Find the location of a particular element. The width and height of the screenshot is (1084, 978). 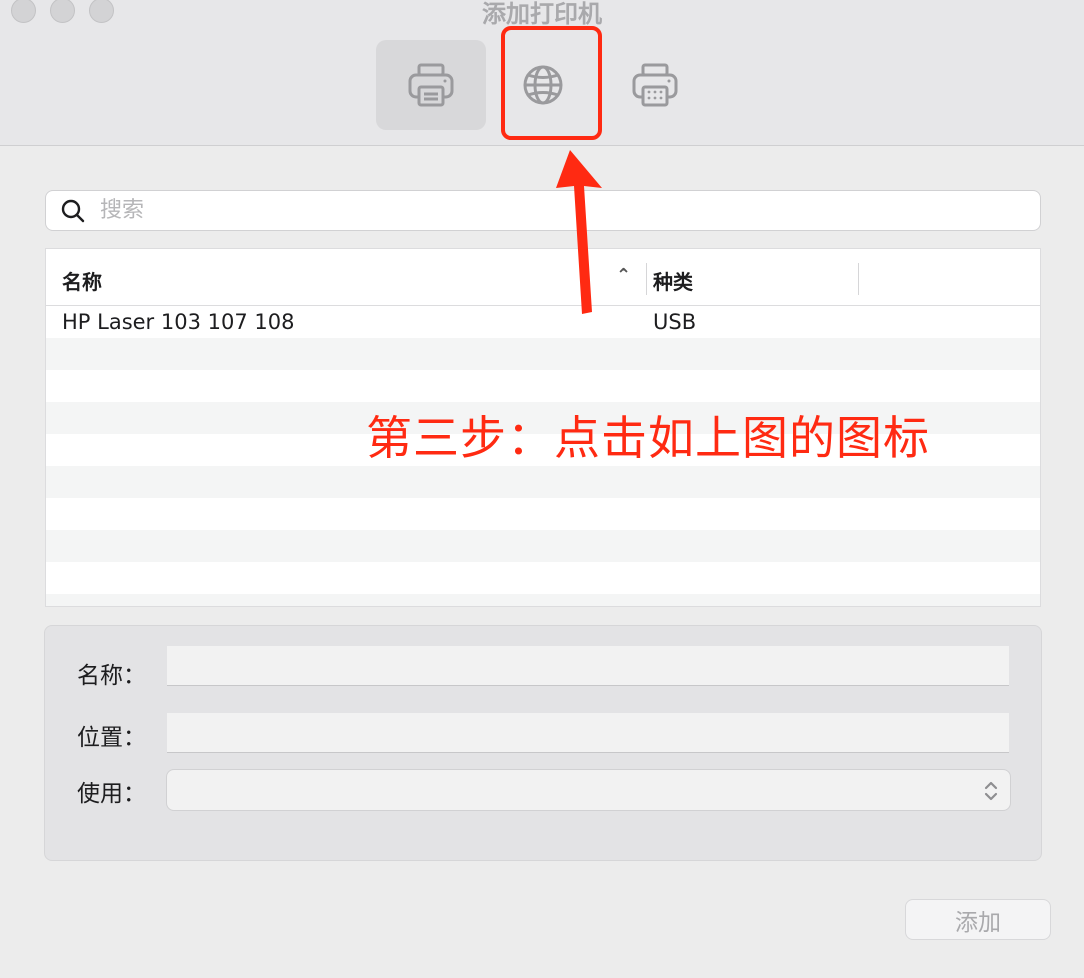

printer-icon is located at coordinates (431, 85).